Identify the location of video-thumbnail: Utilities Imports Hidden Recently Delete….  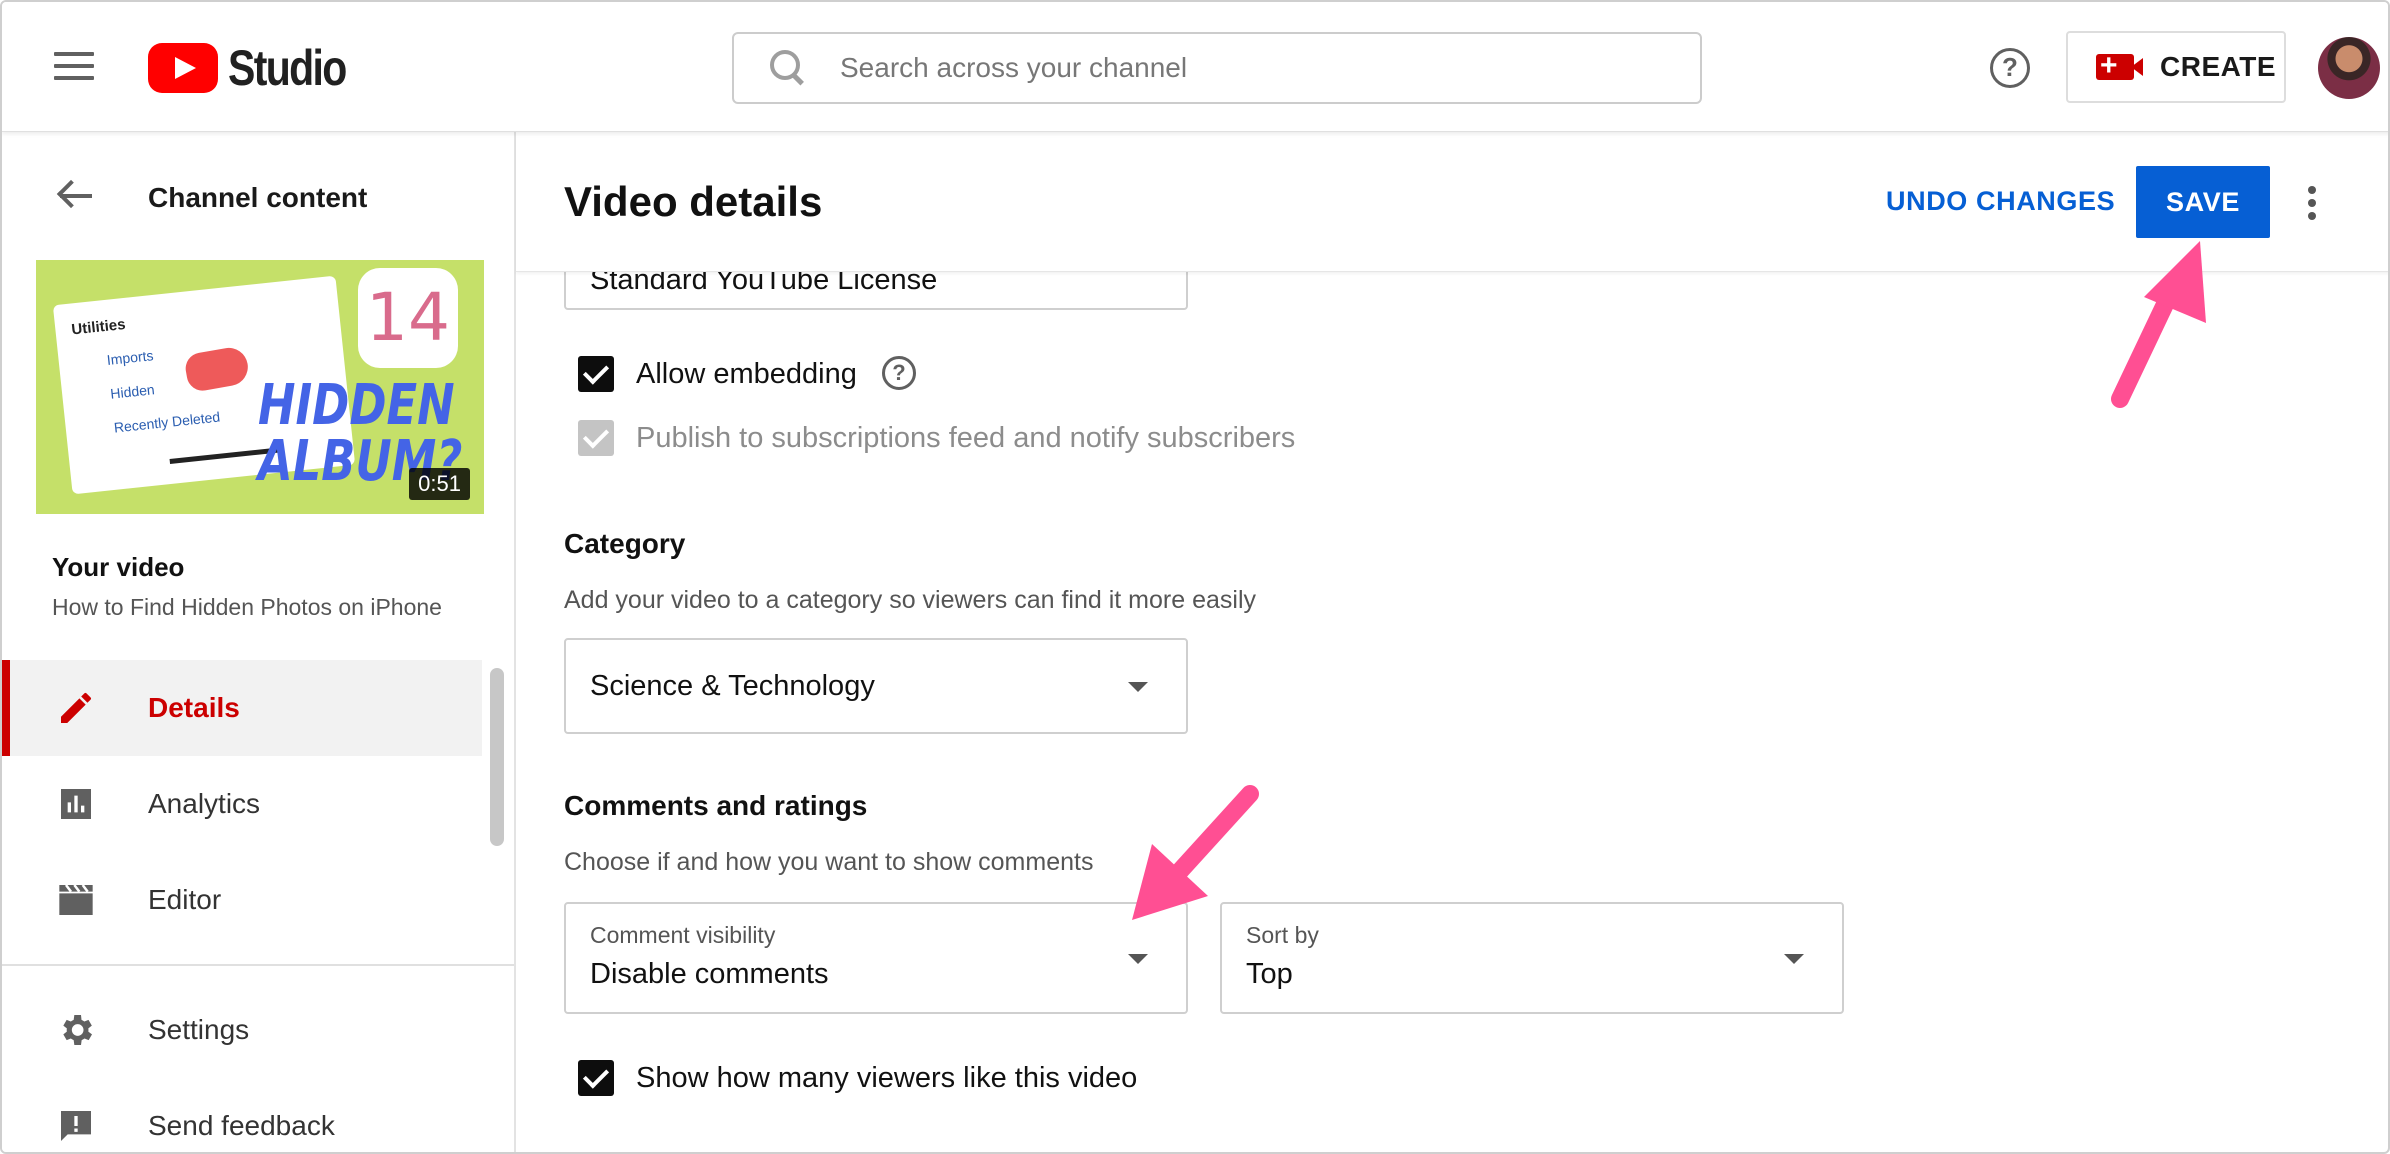
(260, 387).